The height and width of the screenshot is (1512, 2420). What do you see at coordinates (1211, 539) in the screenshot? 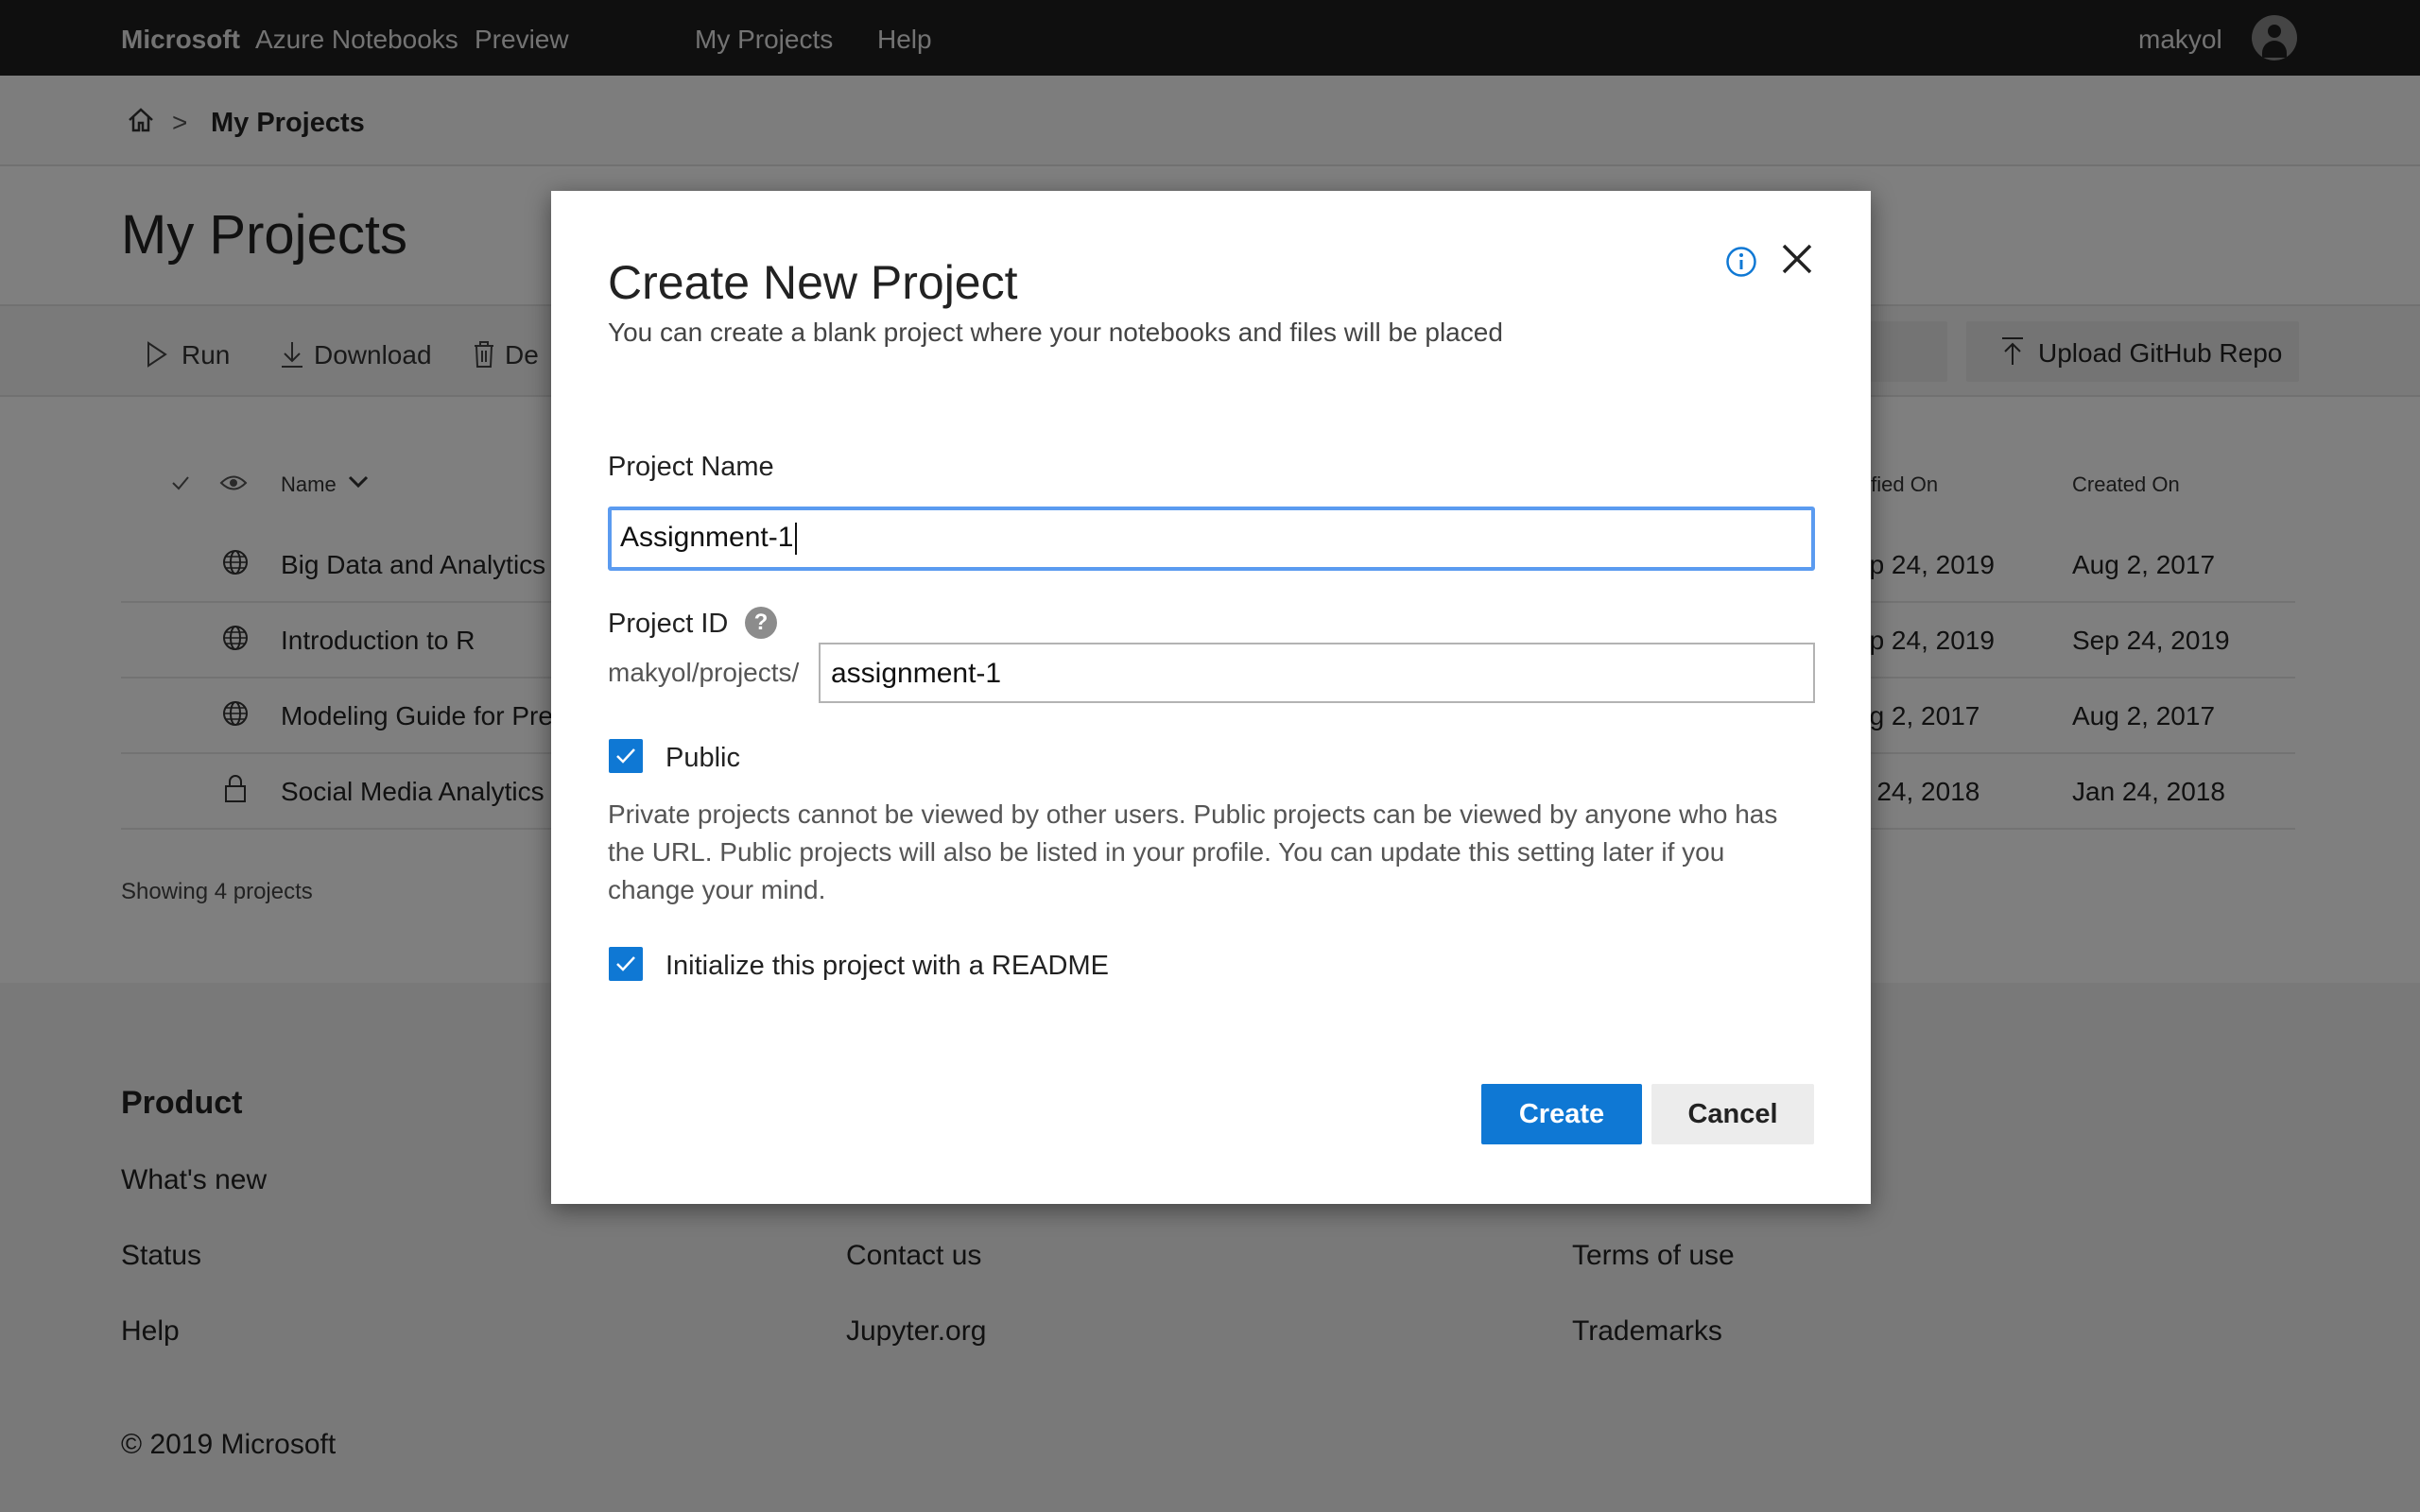
I see `project-name-input: Assignment-1` at bounding box center [1211, 539].